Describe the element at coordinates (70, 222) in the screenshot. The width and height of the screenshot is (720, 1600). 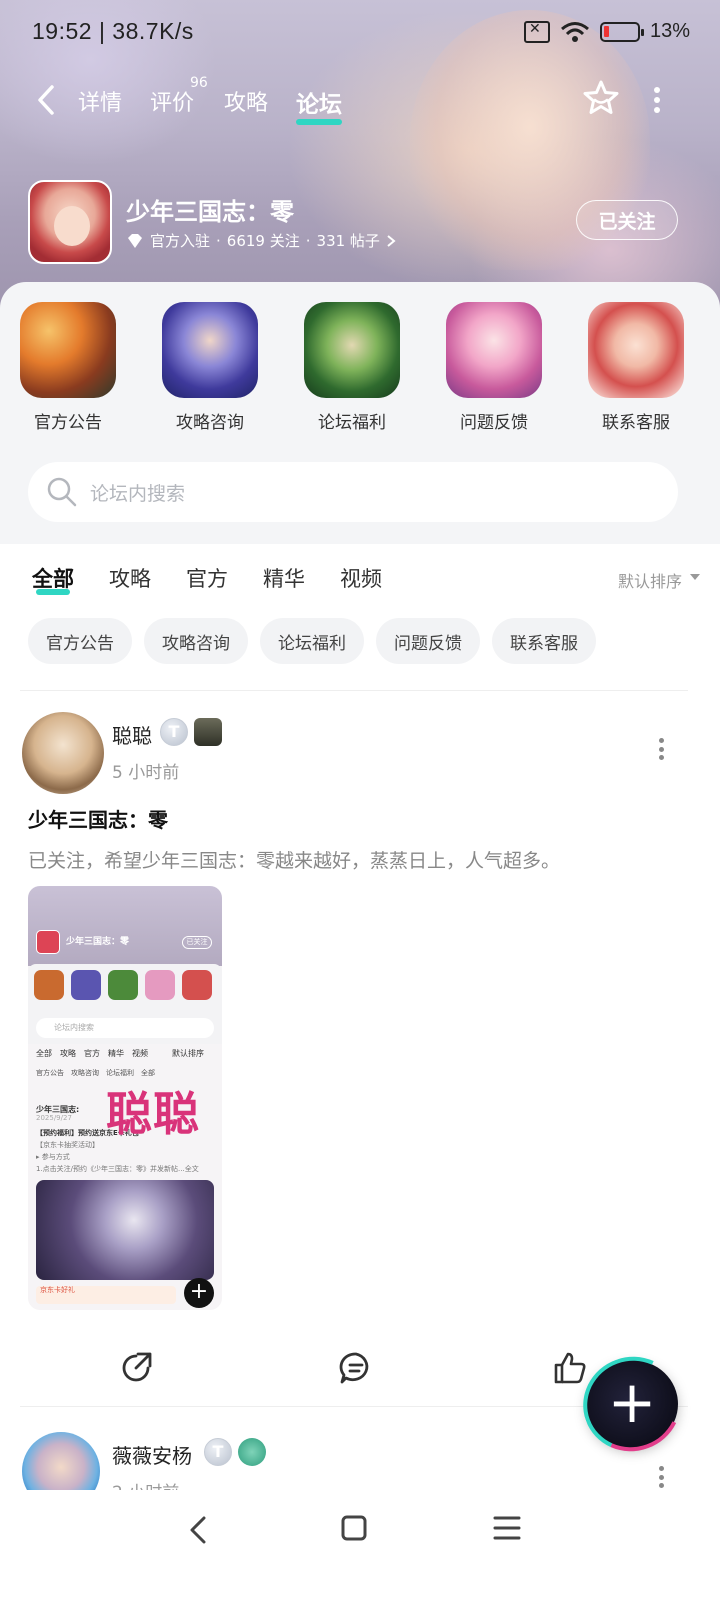
I see `game-icon` at that location.